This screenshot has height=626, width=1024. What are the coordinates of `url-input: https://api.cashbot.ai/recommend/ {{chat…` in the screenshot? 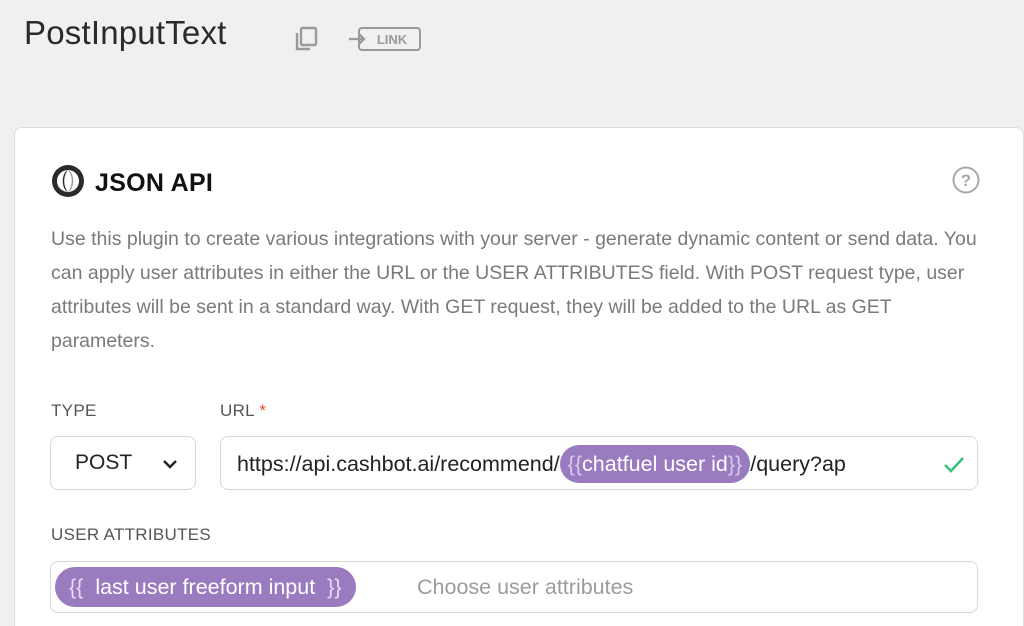 It's located at (599, 463).